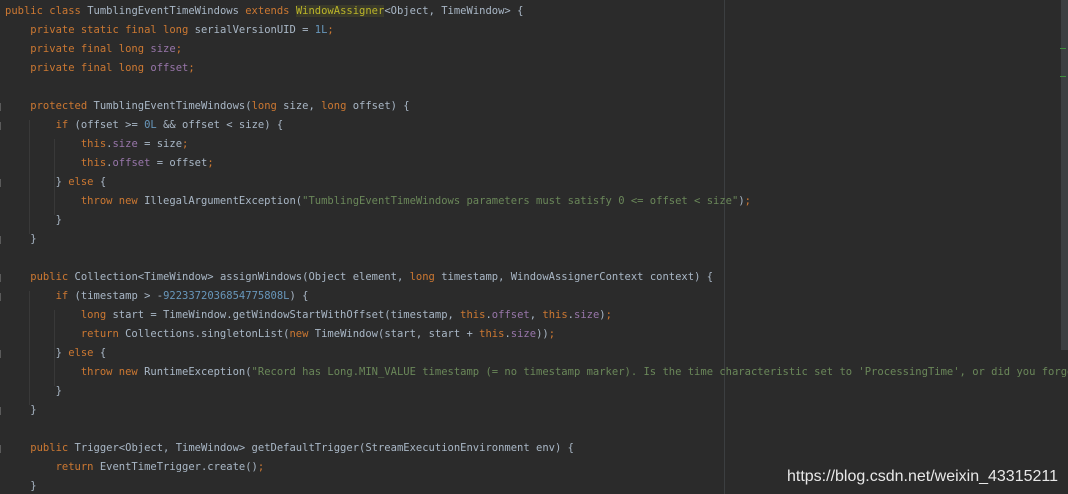  Describe the element at coordinates (46, 11) in the screenshot. I see `code-token: public class` at that location.